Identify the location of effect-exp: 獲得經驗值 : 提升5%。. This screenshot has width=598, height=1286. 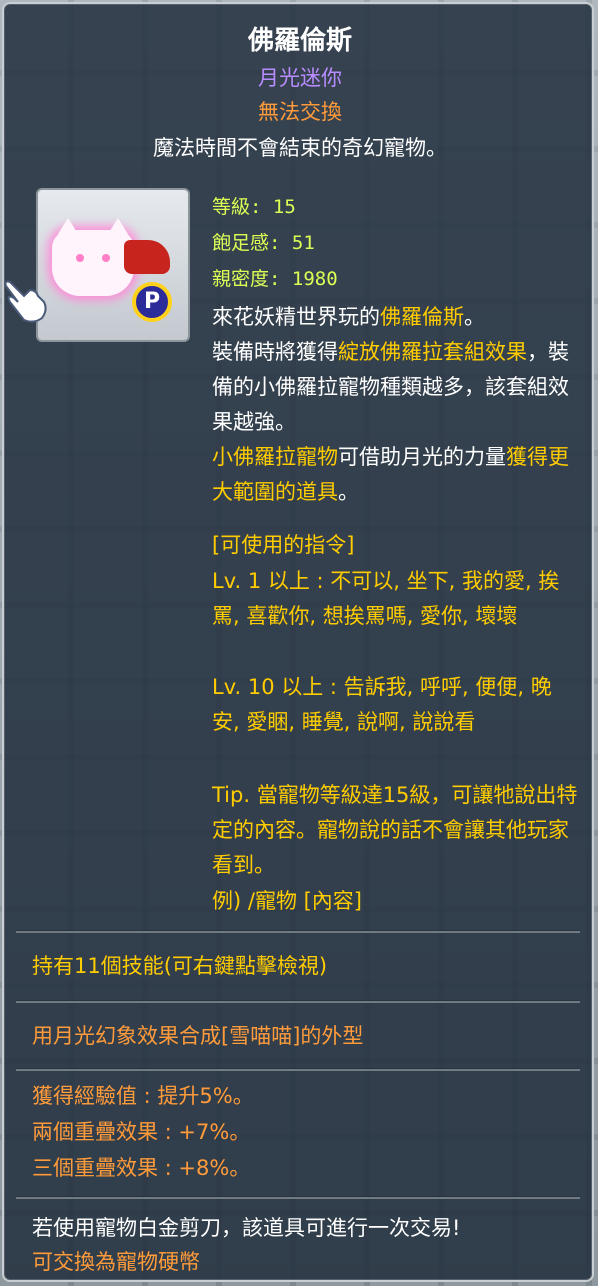
(143, 1096).